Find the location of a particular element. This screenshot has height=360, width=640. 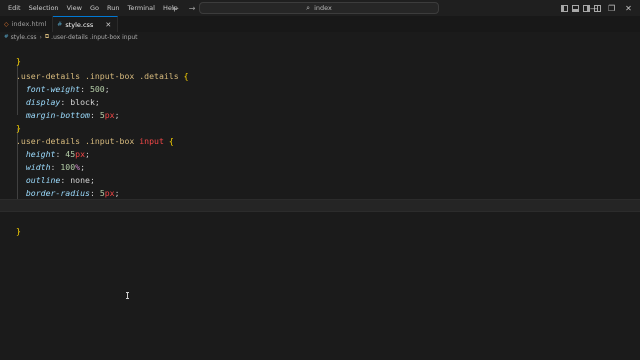

editor-tab-bar: ◇ index.html # style.css ✕ is located at coordinates (320, 24).